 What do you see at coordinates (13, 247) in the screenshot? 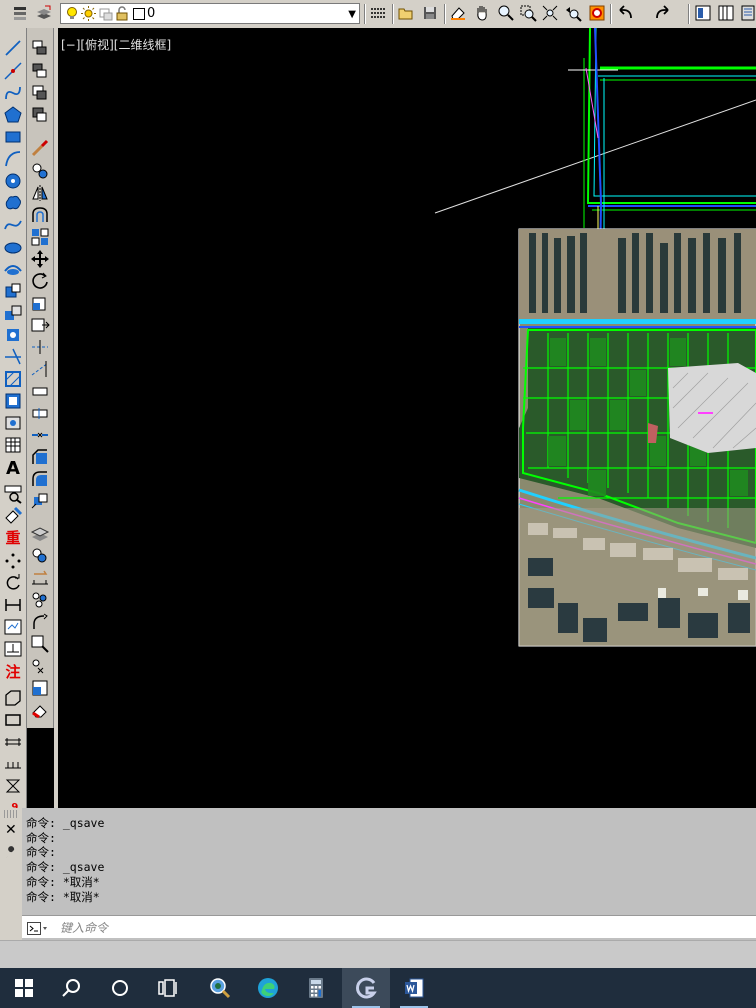
I see `ellipse-icon` at bounding box center [13, 247].